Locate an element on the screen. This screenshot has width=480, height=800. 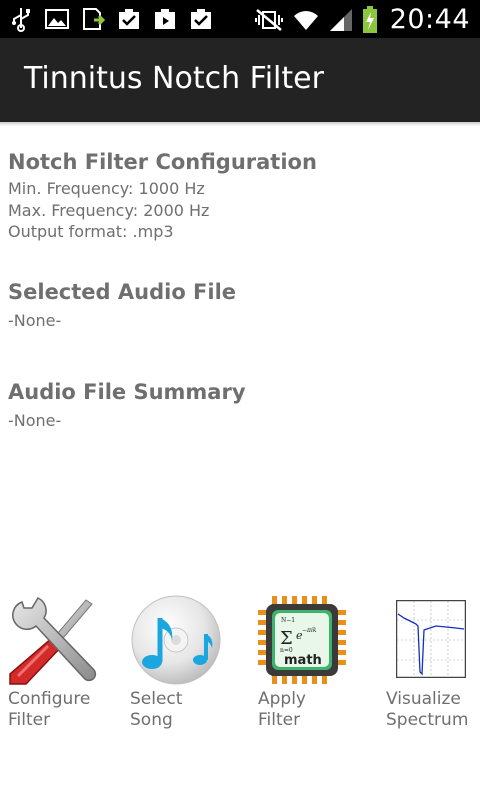
clock: 20:44 is located at coordinates (429, 19).